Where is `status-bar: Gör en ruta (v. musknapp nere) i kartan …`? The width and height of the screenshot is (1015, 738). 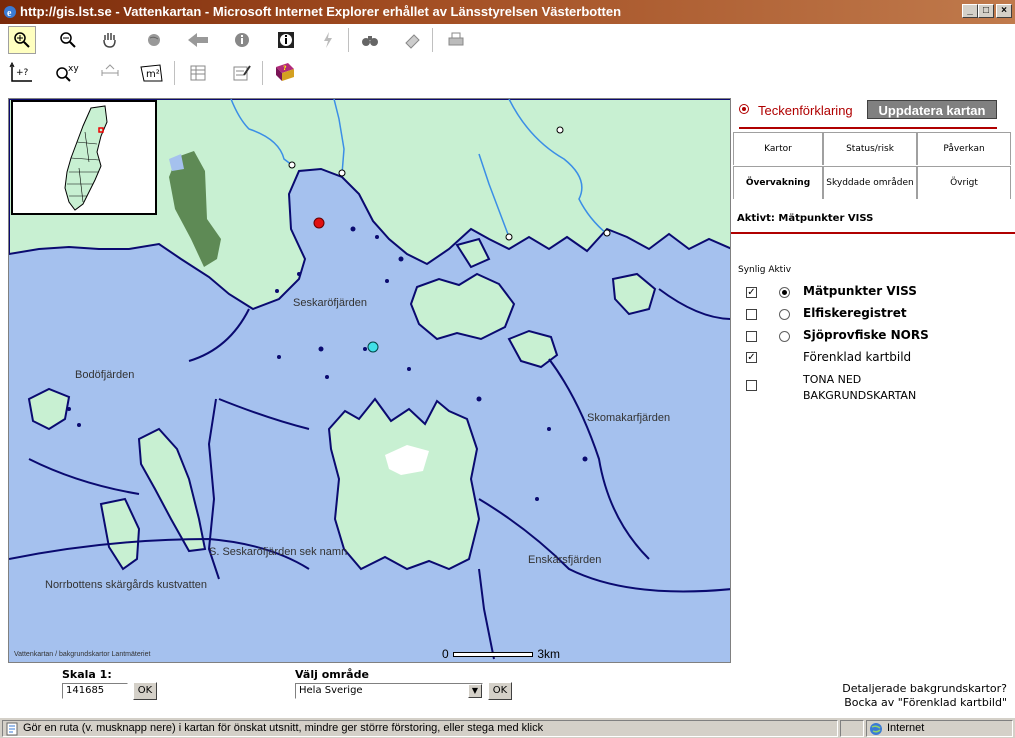
status-bar: Gör en ruta (v. musknapp nere) i kartan … is located at coordinates (507, 727).